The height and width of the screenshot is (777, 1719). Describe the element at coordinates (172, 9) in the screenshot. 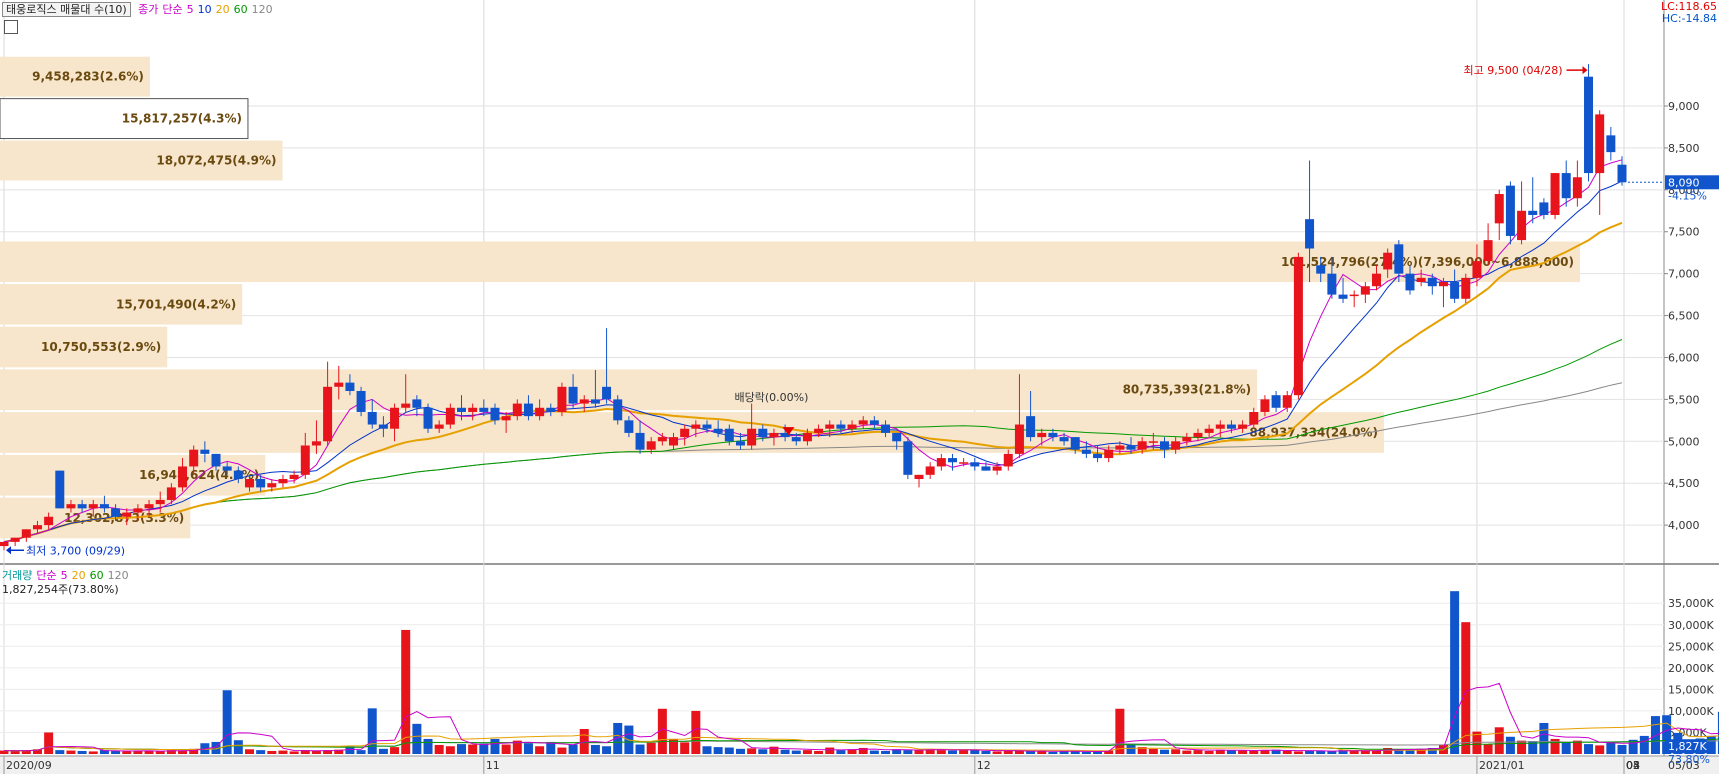

I see `legend-item: 단순` at that location.